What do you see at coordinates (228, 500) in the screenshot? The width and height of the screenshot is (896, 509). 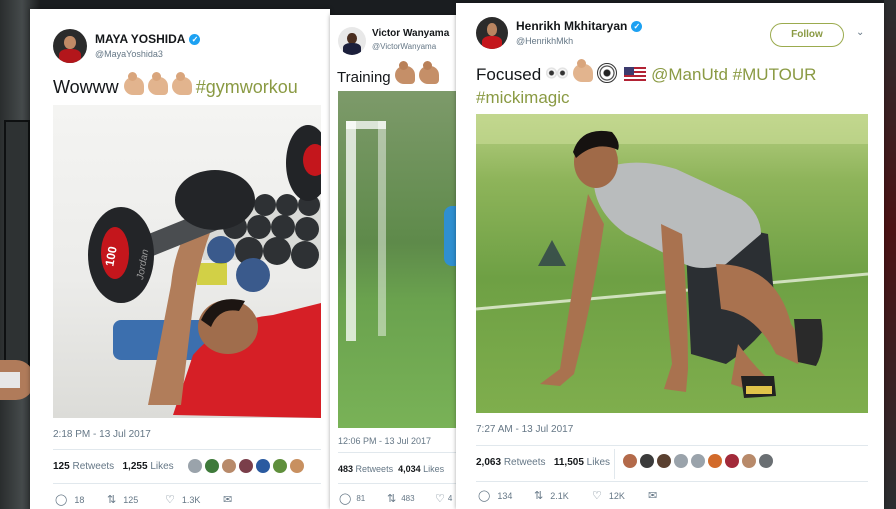 I see `direct-message-icon: ✉` at bounding box center [228, 500].